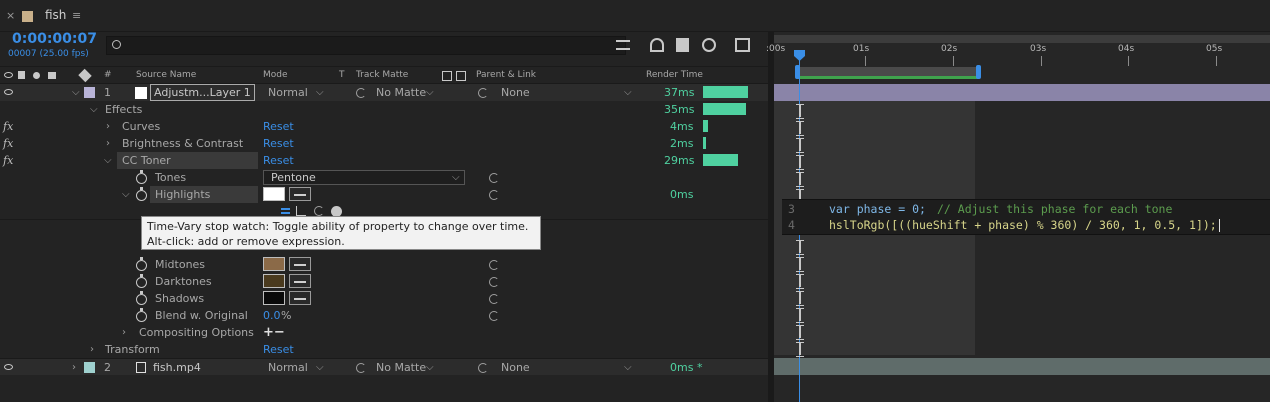  Describe the element at coordinates (361, 368) in the screenshot. I see `pickwhip-icon` at that location.